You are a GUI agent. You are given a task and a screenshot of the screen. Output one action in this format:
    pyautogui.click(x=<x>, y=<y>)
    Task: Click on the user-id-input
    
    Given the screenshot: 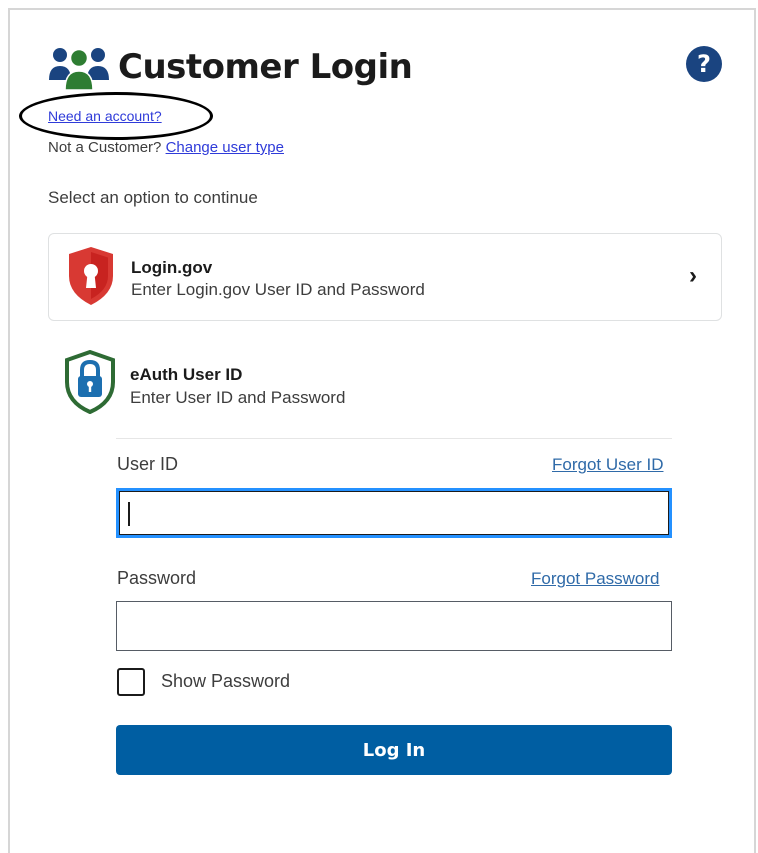 What is the action you would take?
    pyautogui.click(x=394, y=513)
    